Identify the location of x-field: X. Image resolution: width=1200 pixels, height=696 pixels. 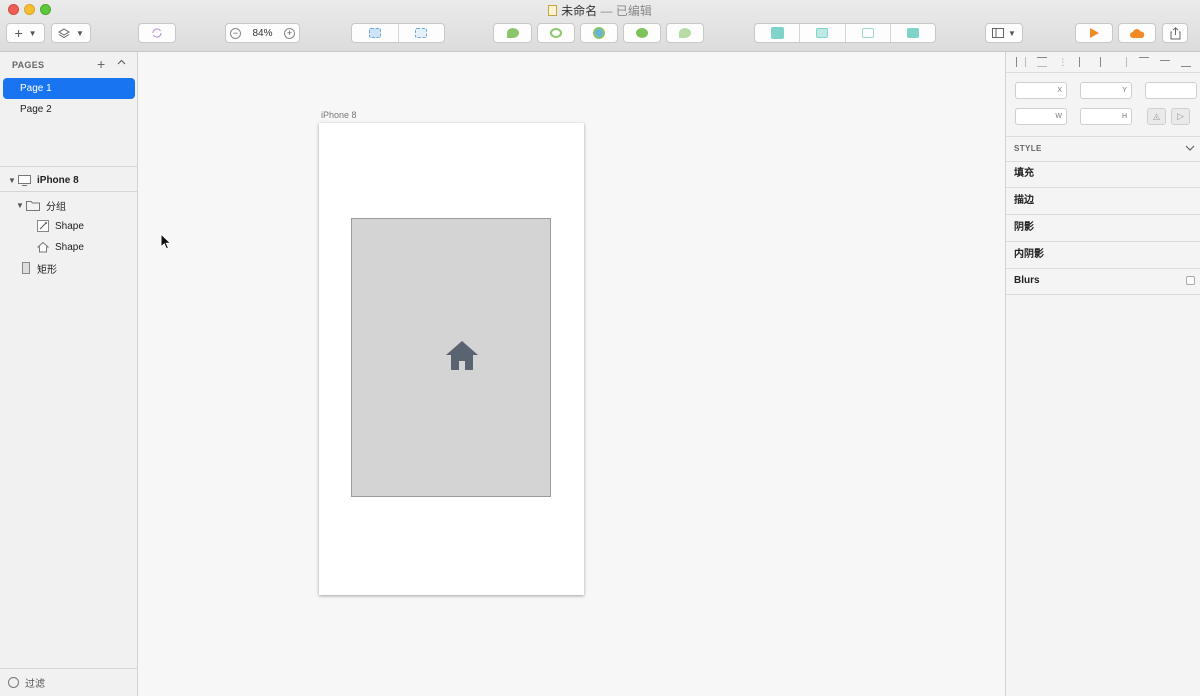
(1041, 90).